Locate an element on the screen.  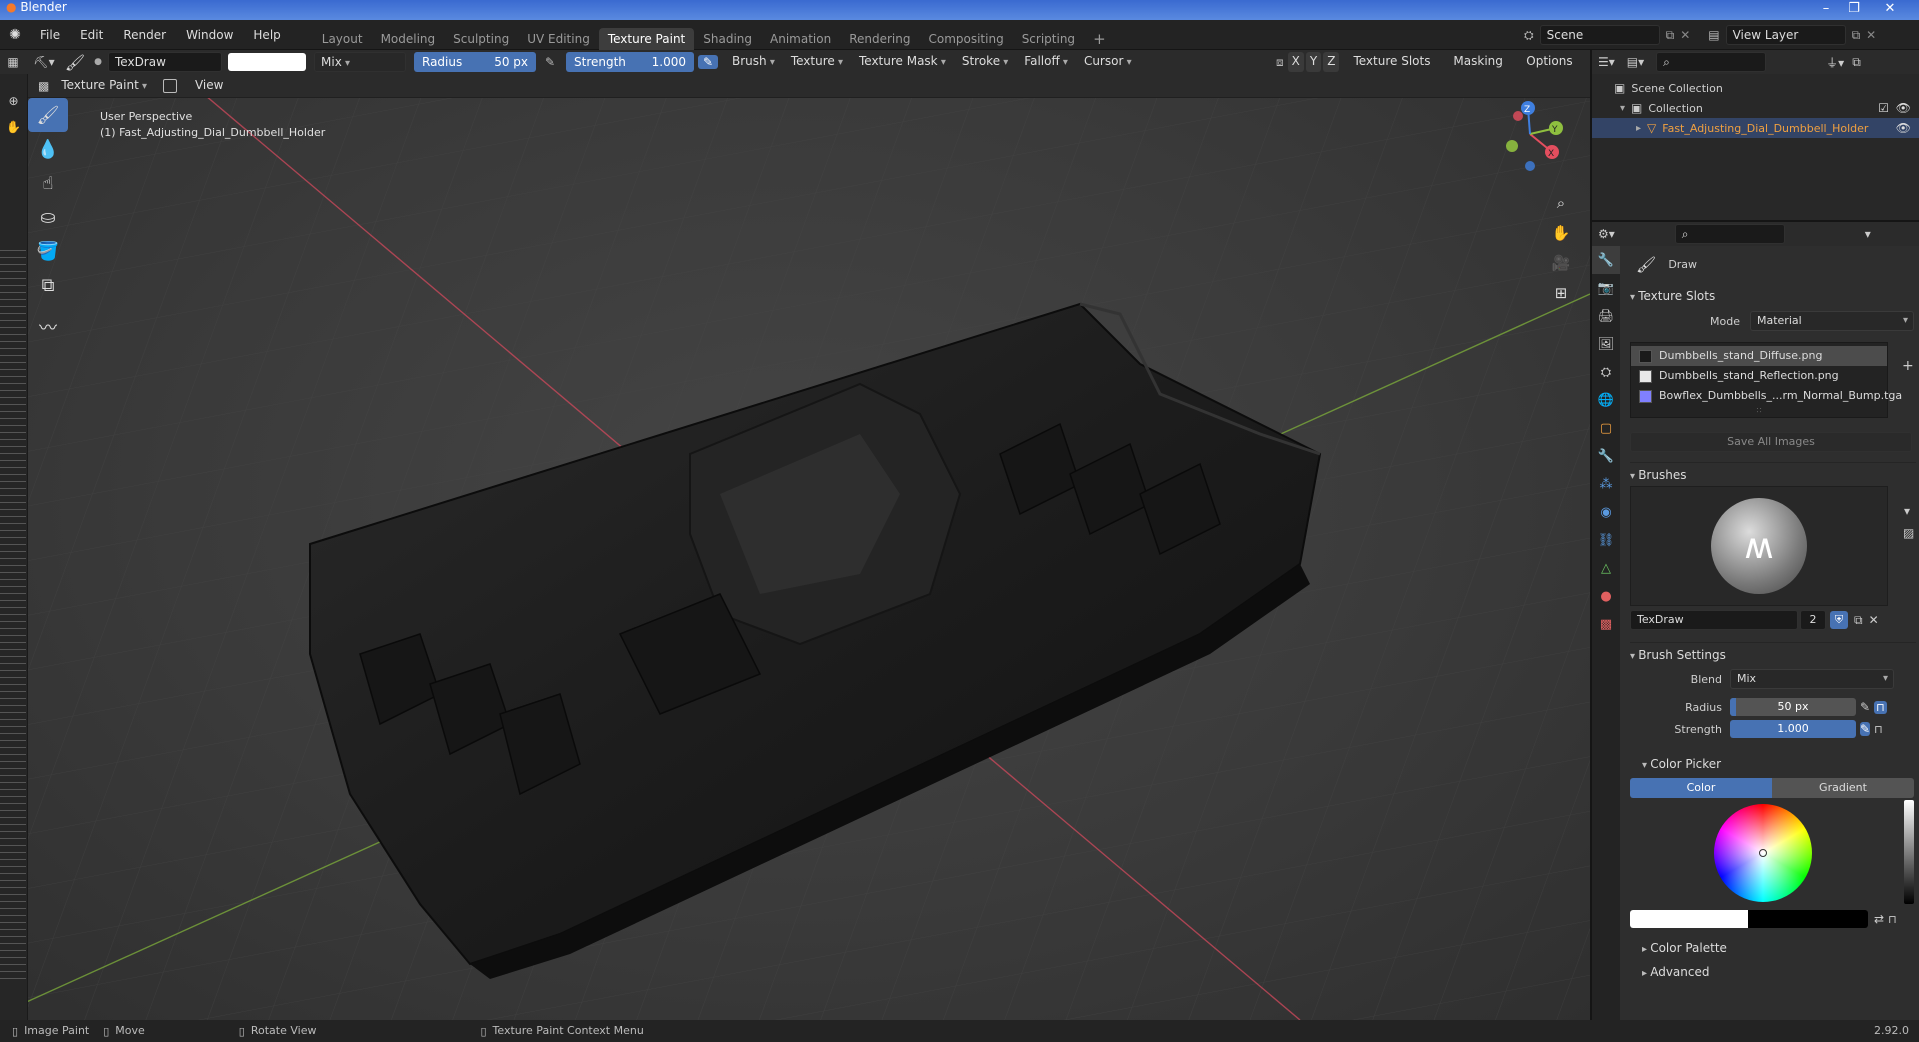
blend-dropdown: Mix is located at coordinates (1812, 679).